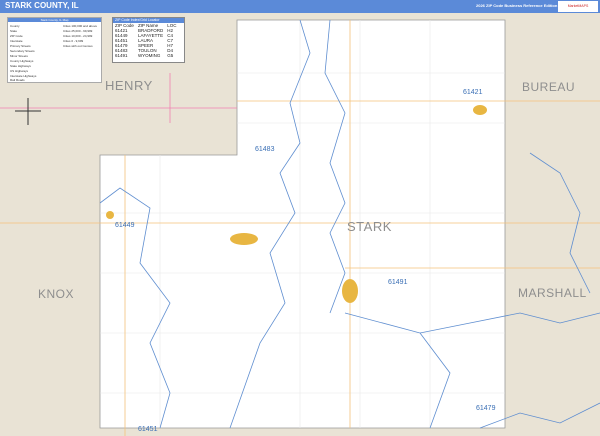  What do you see at coordinates (578, 6) in the screenshot?
I see `brand-logo: MarketMAPS` at bounding box center [578, 6].